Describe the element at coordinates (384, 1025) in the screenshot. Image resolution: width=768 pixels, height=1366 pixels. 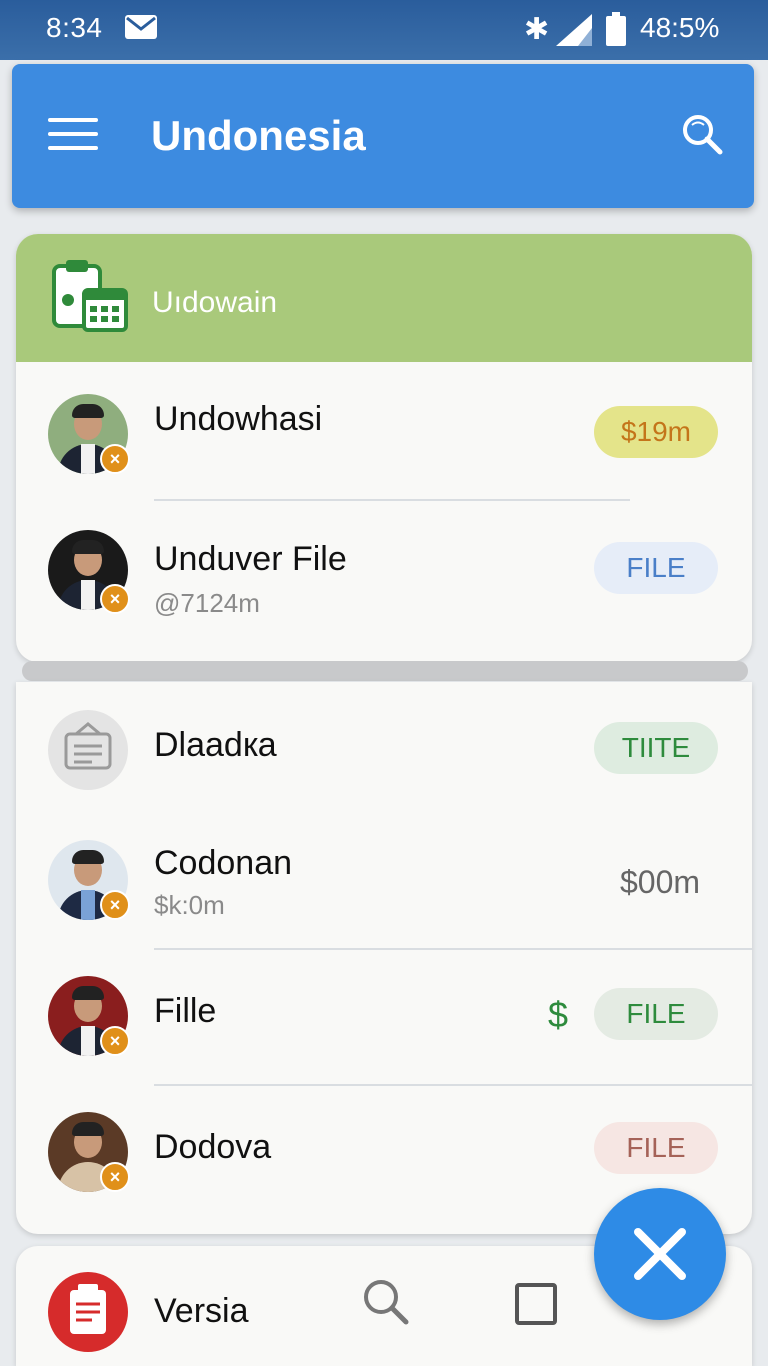
I see `list-item: × Fille $ FILE` at that location.